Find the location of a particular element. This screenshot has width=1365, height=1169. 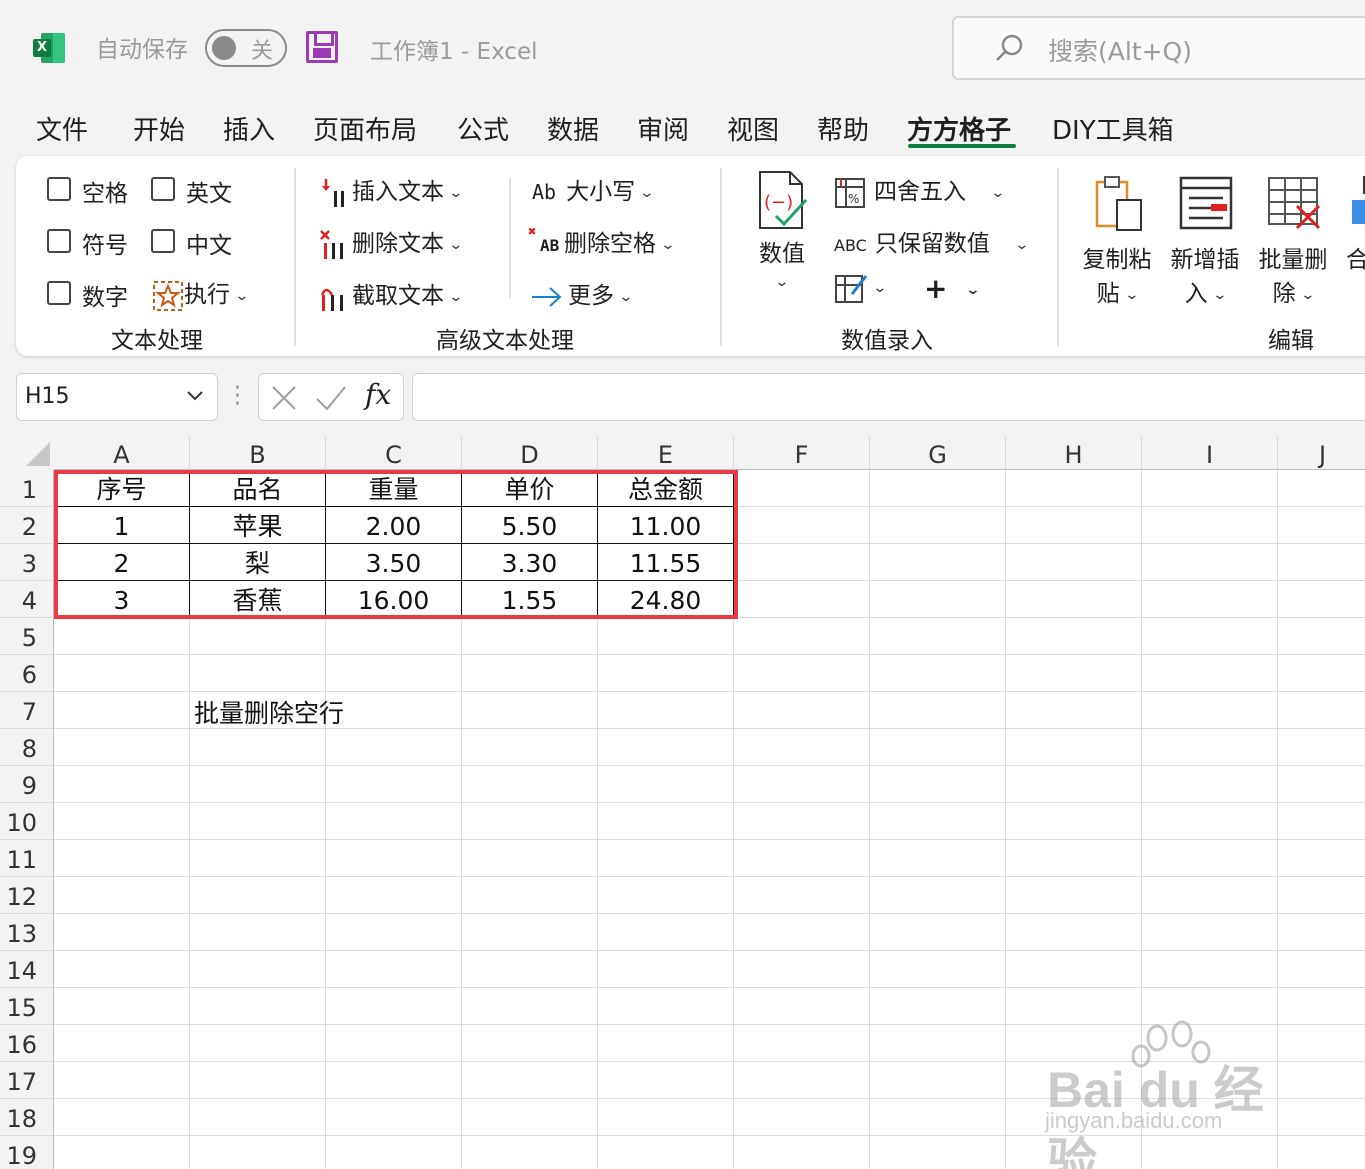

tab-fangfanggezi: 方方格子 is located at coordinates (959, 128).